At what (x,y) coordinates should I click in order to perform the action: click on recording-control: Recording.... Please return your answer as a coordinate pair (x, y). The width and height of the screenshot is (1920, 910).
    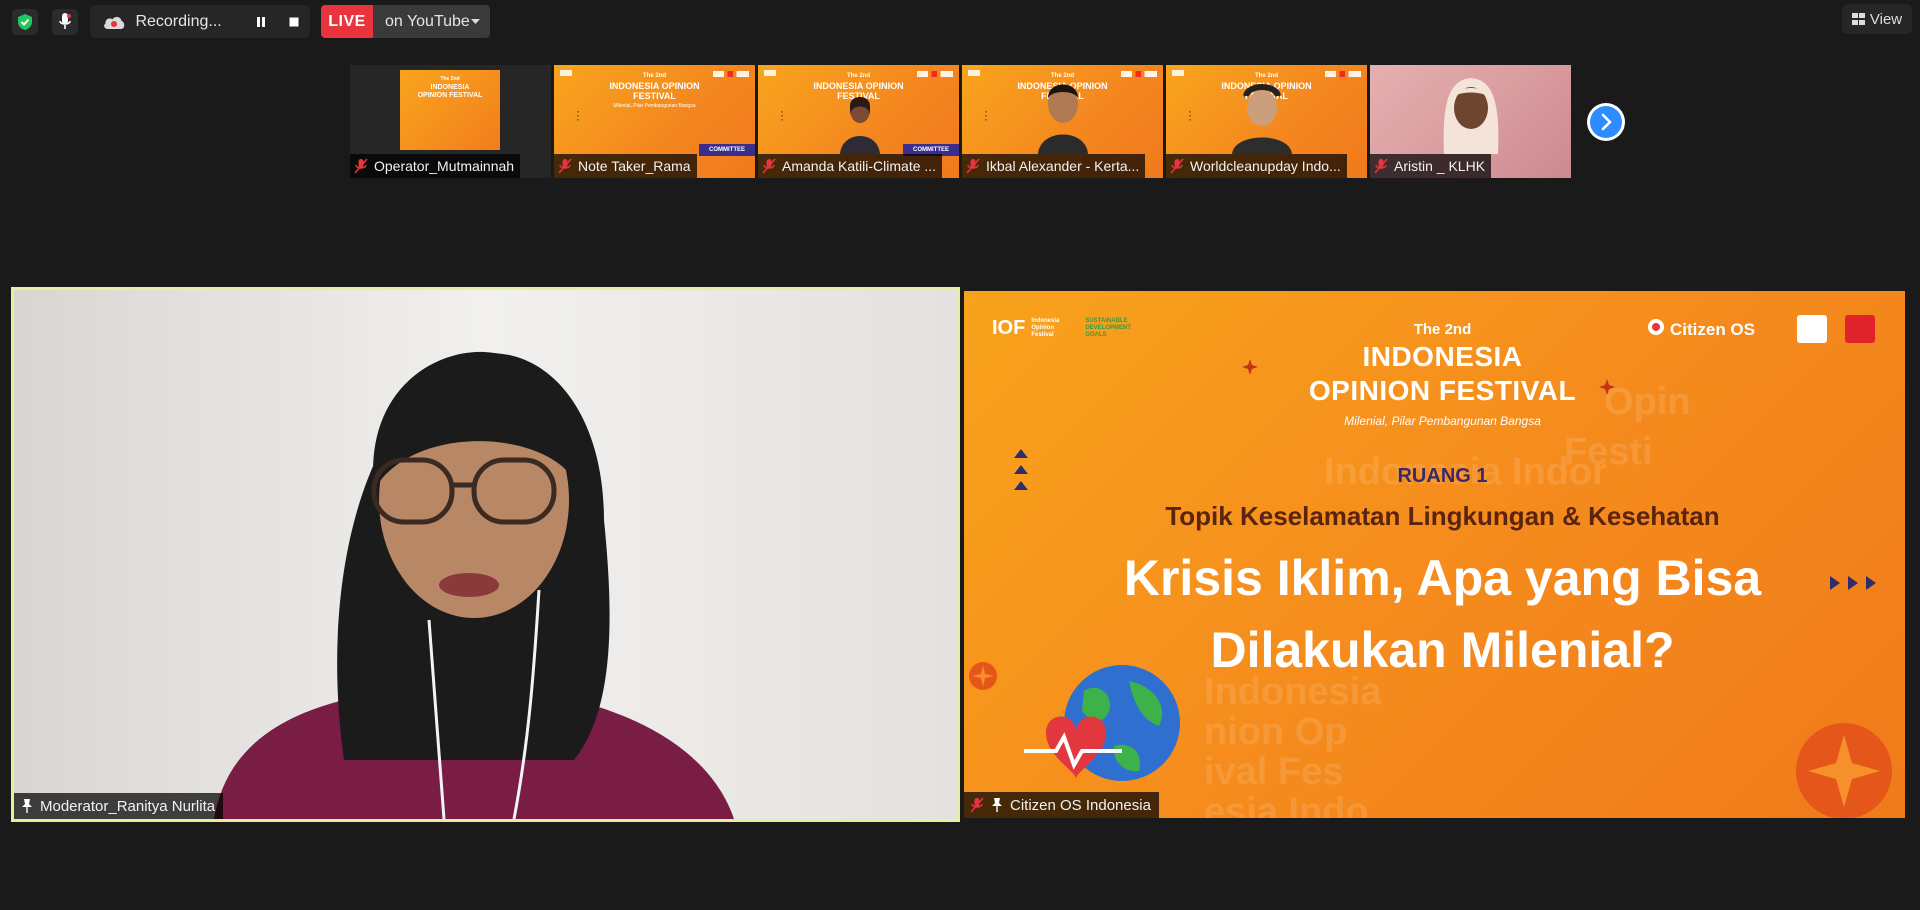
    Looking at the image, I should click on (200, 21).